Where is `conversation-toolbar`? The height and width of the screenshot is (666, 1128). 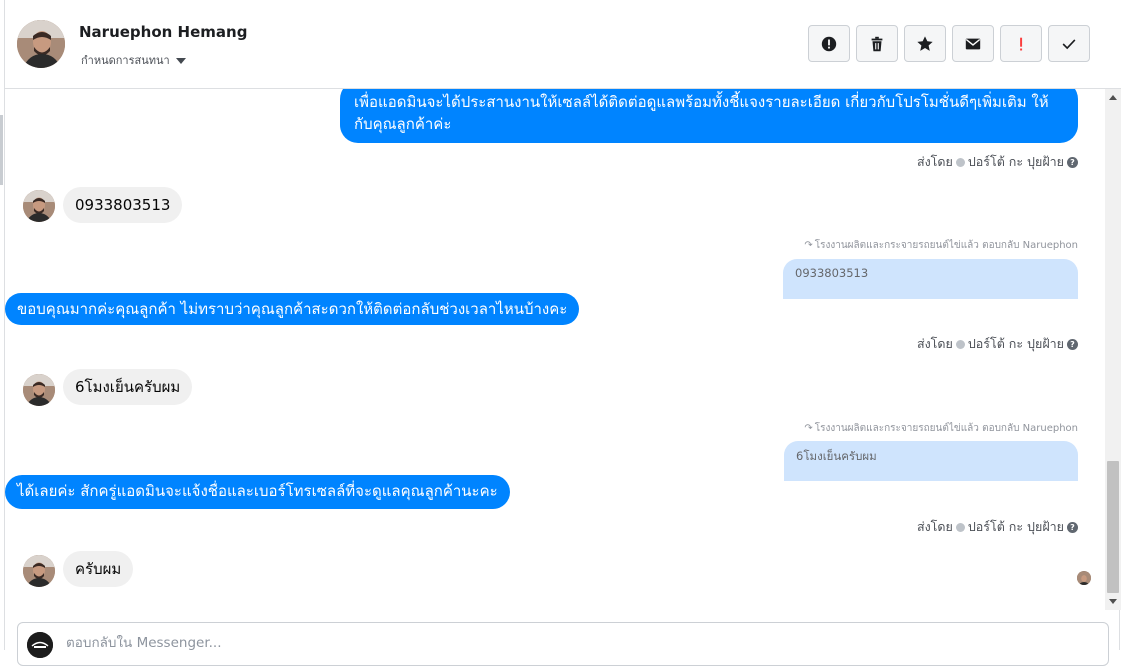
conversation-toolbar is located at coordinates (949, 43).